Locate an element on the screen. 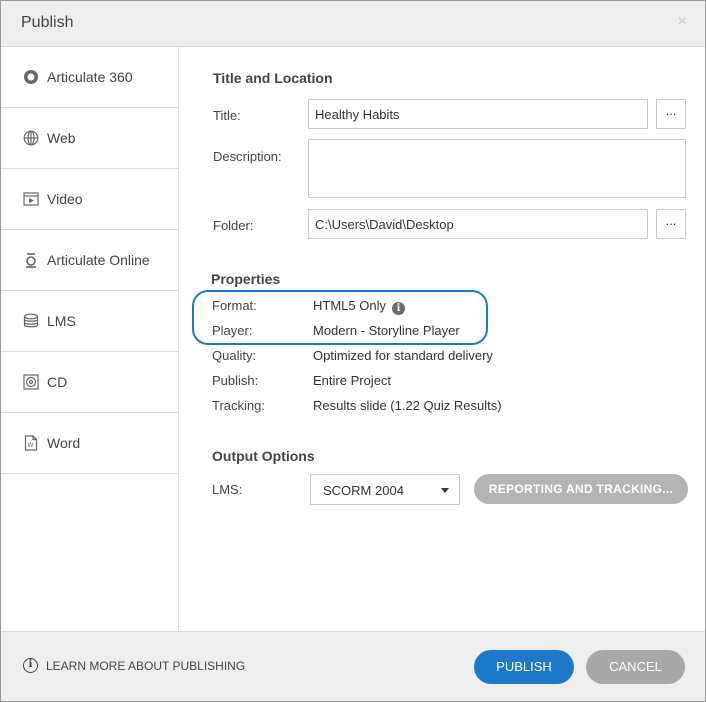 The height and width of the screenshot is (702, 706). sidebar-item-web: Web is located at coordinates (89, 138).